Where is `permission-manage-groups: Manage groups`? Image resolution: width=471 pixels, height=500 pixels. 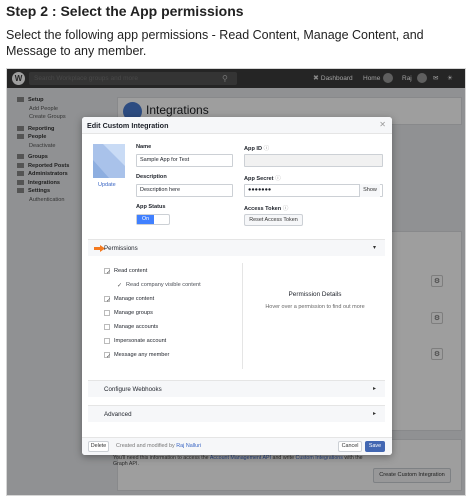 permission-manage-groups: Manage groups is located at coordinates (128, 314).